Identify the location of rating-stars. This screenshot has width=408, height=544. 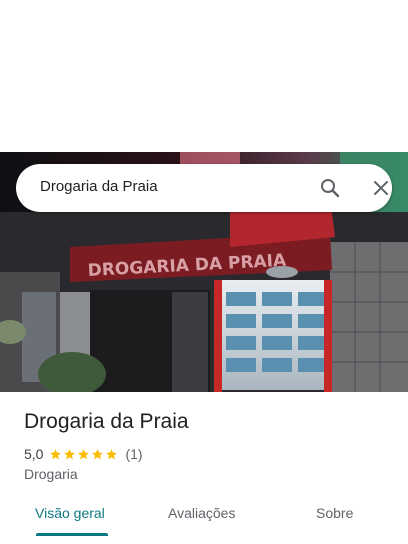
(84, 454).